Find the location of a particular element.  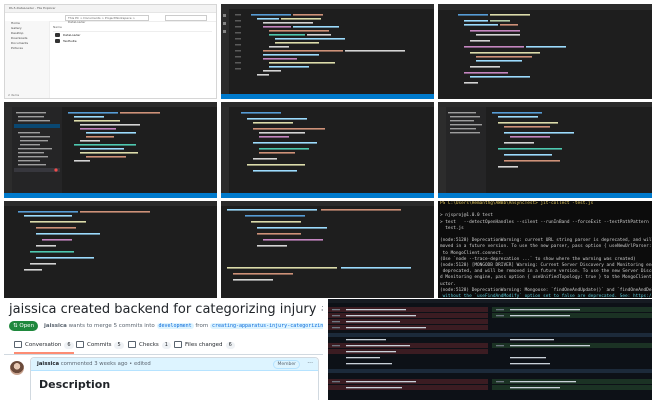

tab-label: Commits is located at coordinates (99, 345).